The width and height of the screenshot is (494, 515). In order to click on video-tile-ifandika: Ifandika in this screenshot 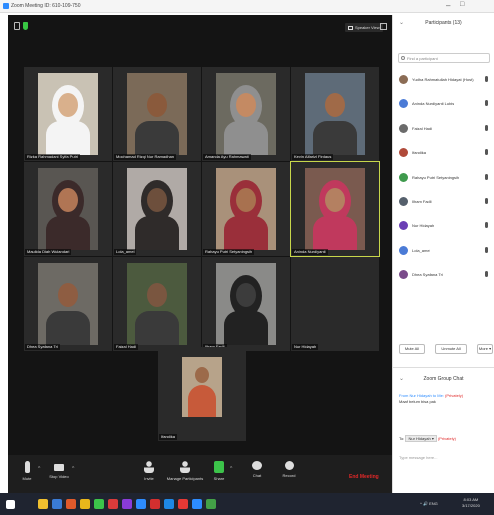, I will do `click(202, 394)`.